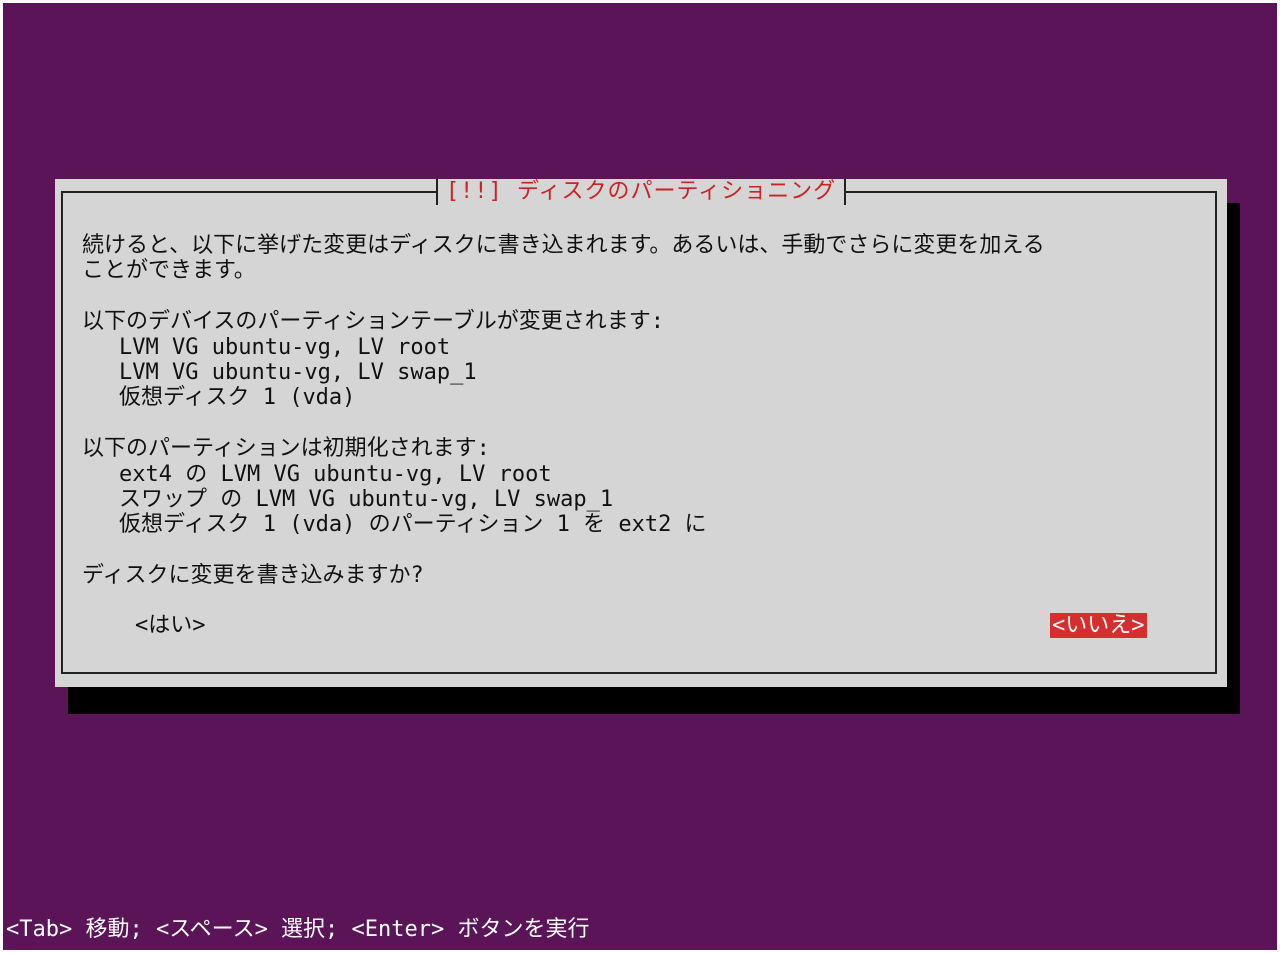 The image size is (1280, 953). I want to click on format-item: 仮想ディスク 1 (vda) のパーティション 1 を ext2 に, so click(413, 524).